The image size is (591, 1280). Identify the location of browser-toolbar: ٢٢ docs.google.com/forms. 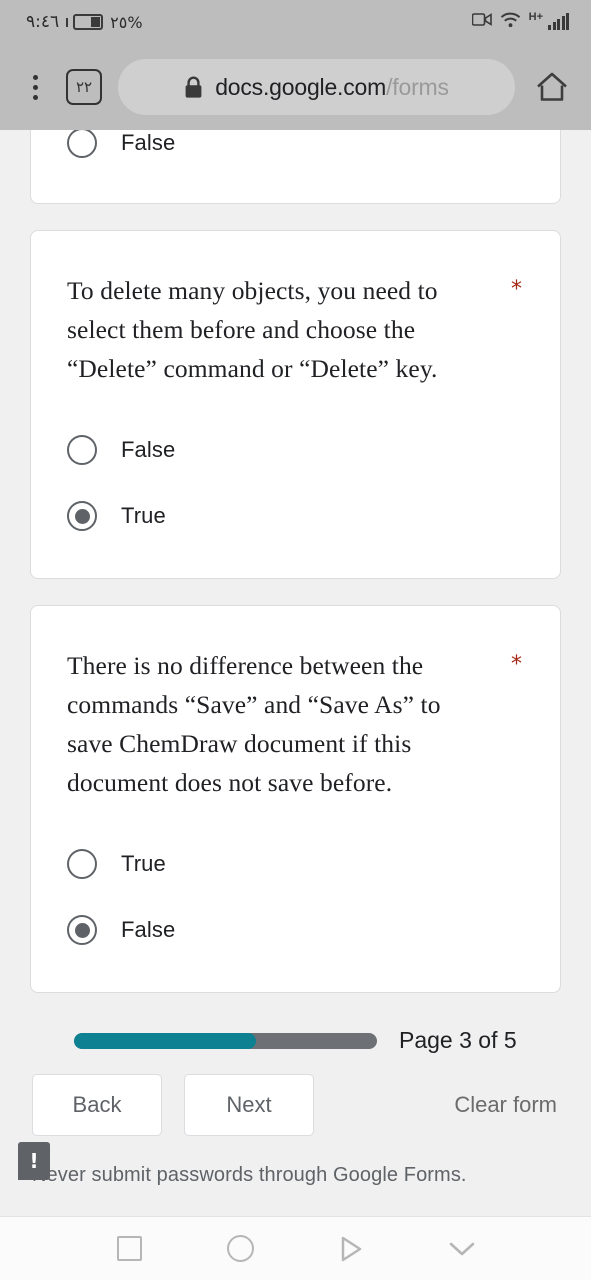
(295, 87).